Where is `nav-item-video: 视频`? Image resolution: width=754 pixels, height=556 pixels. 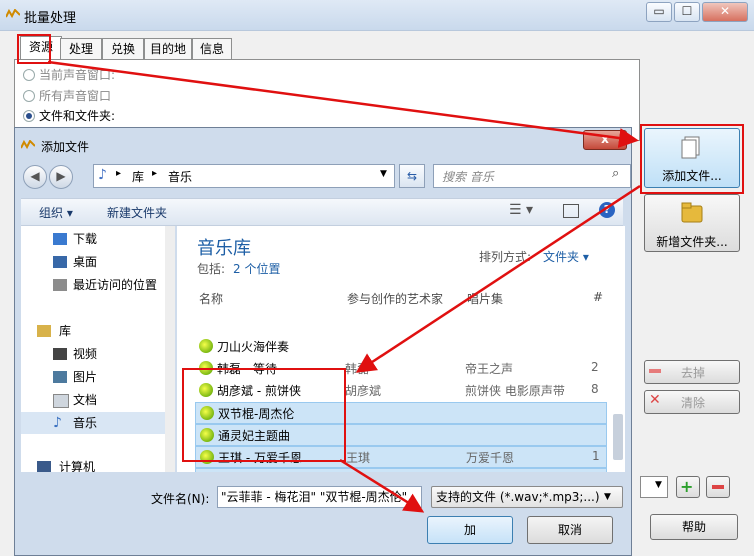
nav-item-video: 视频 is located at coordinates (95, 354).